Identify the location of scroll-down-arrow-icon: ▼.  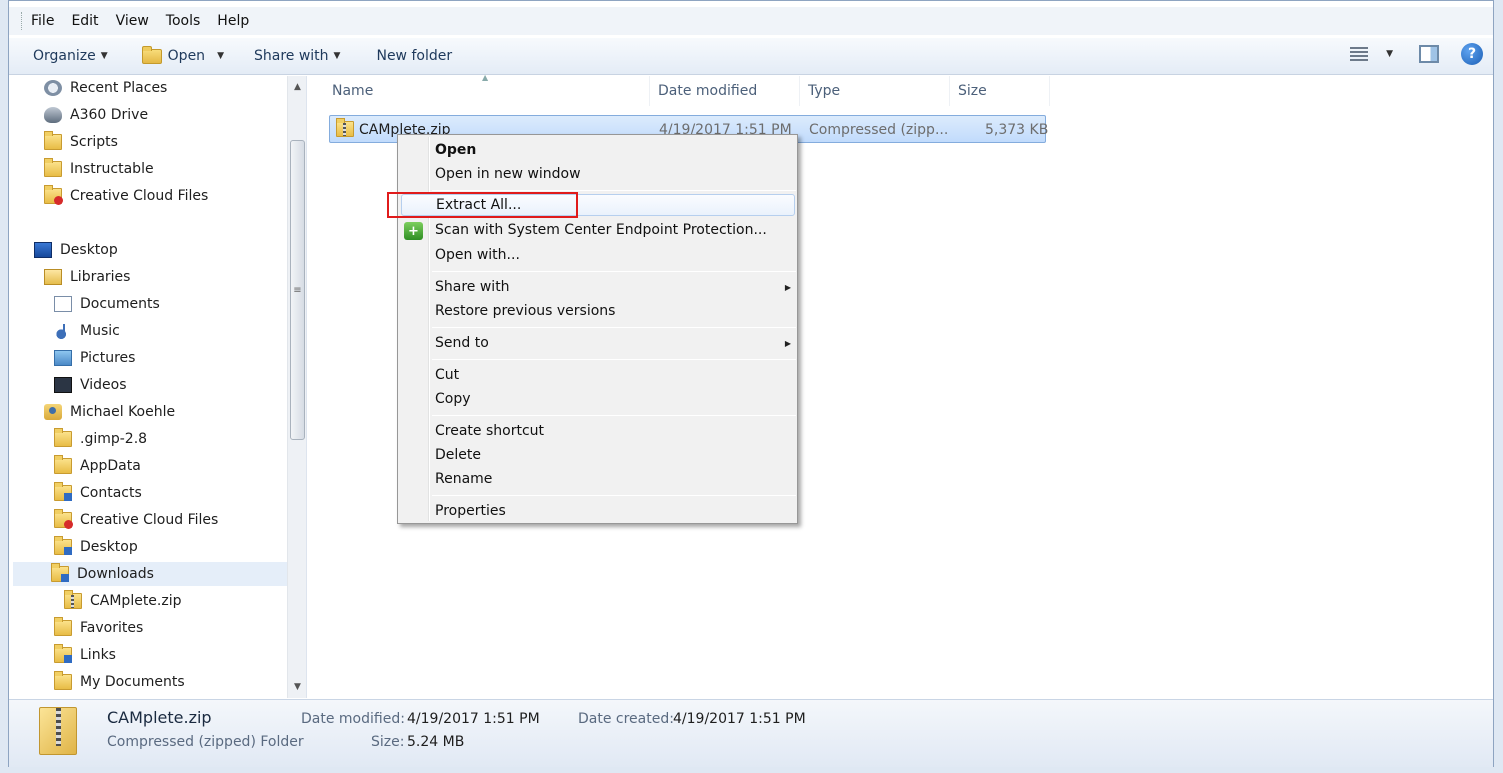
(297, 687).